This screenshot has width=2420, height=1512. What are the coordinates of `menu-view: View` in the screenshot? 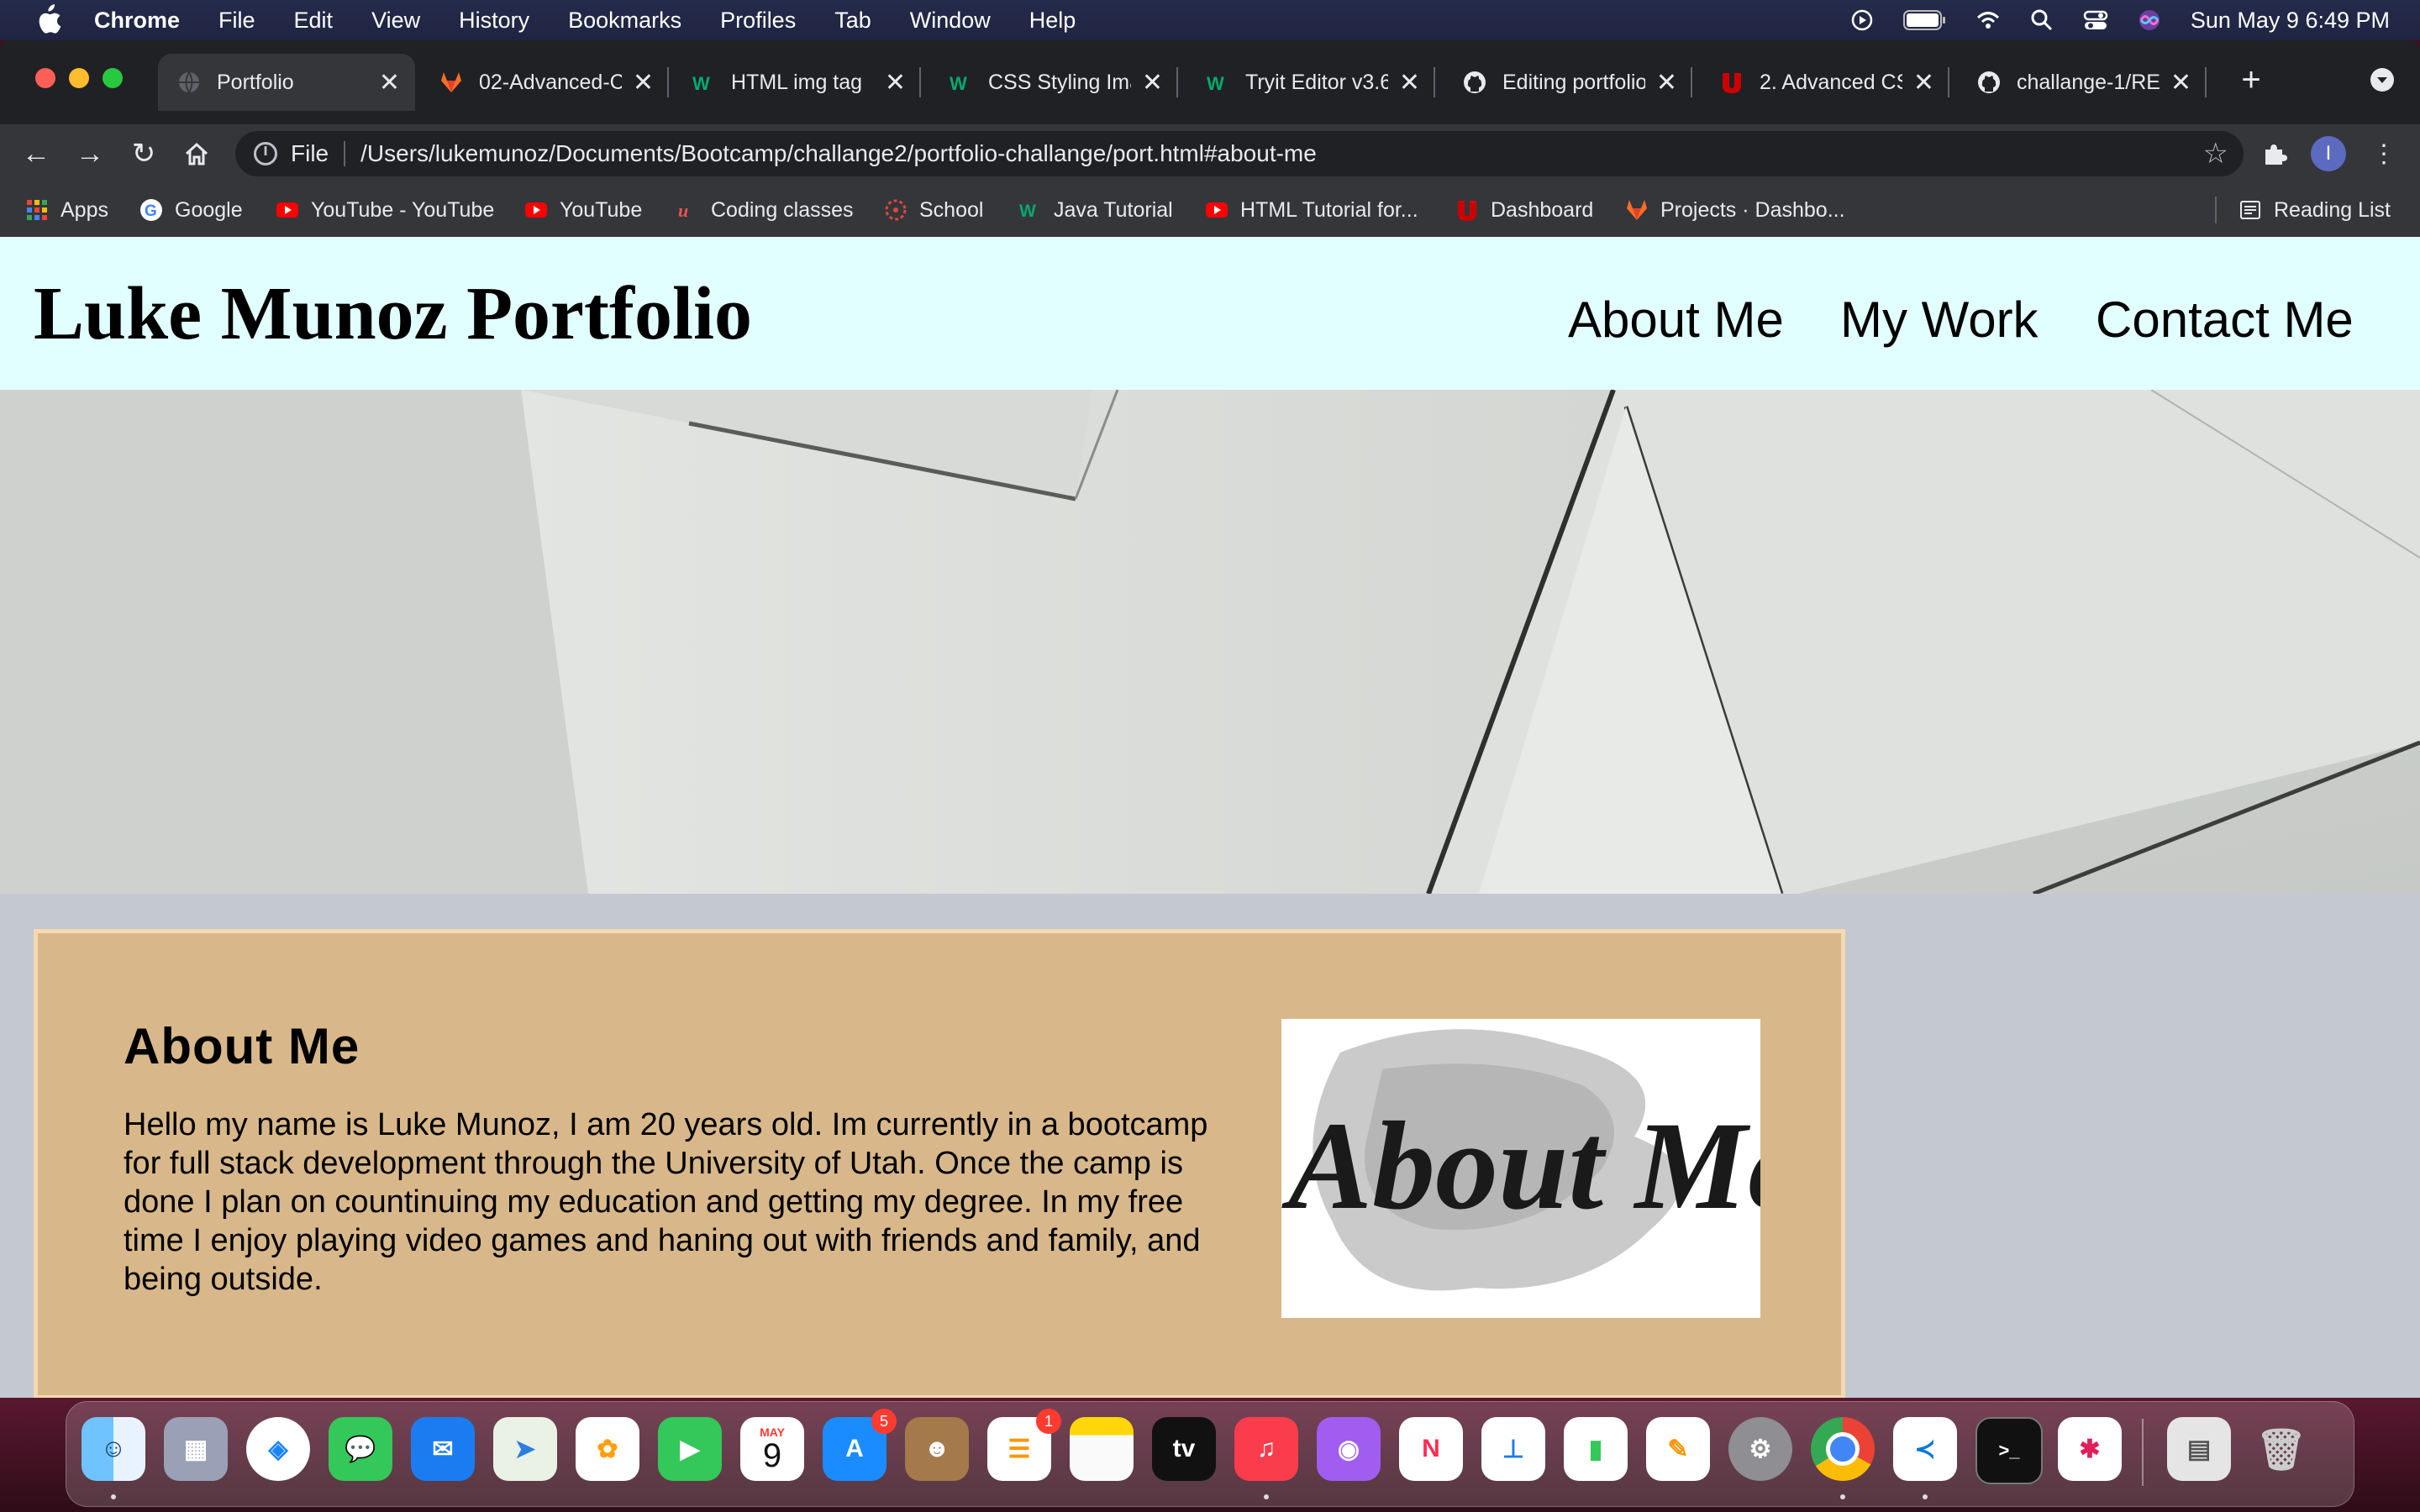 It's located at (396, 21).